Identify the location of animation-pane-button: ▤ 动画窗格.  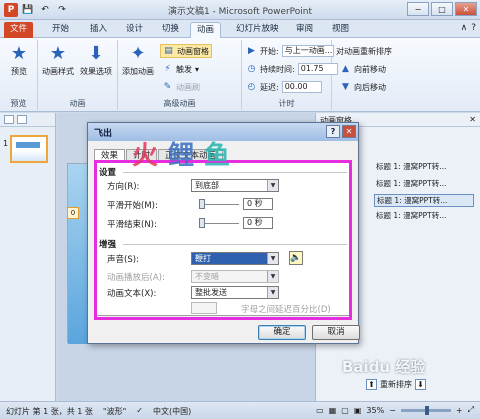
(186, 51).